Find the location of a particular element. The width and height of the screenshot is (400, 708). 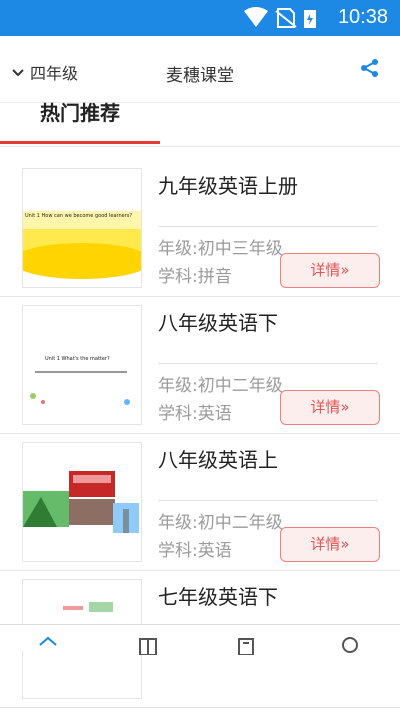

course-thumbnail is located at coordinates (82, 502).